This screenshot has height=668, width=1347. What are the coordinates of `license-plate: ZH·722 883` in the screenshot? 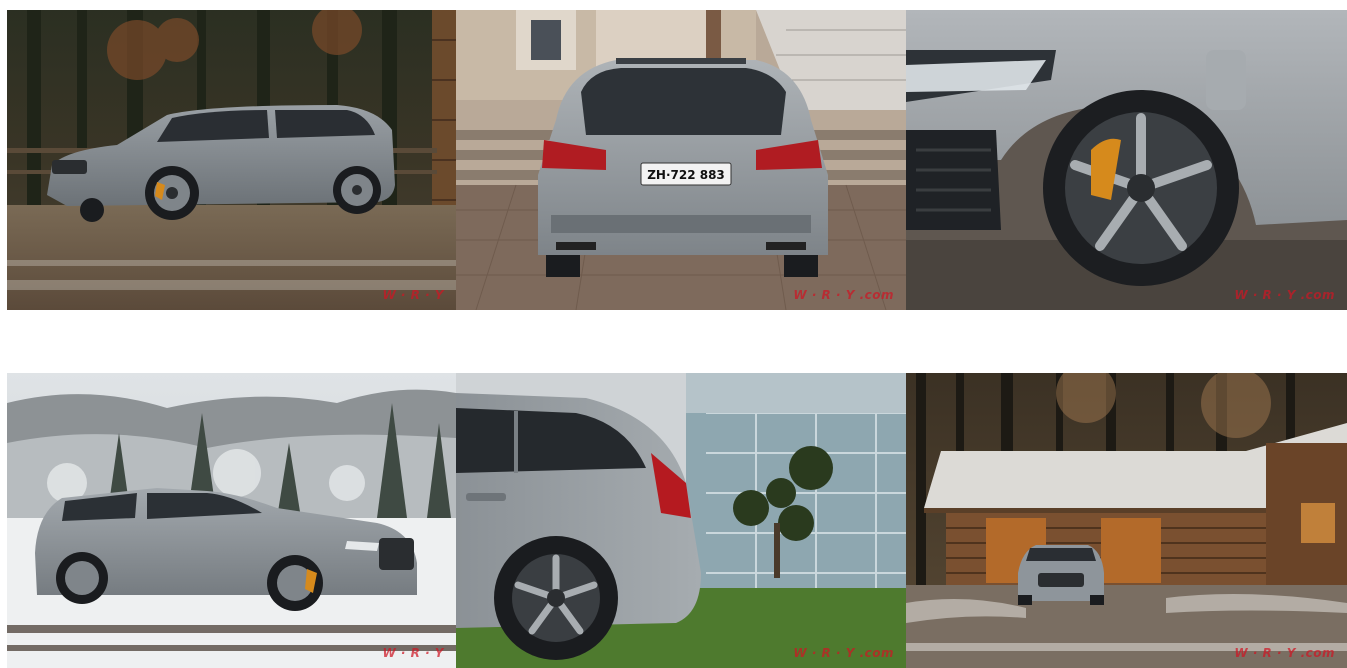 It's located at (686, 175).